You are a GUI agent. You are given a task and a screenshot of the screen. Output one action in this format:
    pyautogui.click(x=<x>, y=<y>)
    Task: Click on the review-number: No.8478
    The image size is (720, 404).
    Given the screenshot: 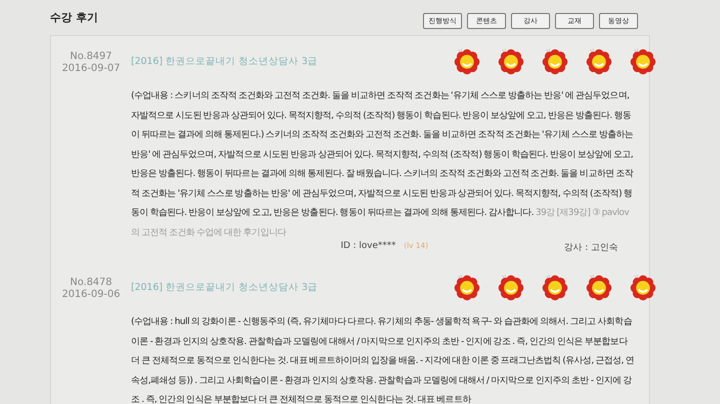 What is the action you would take?
    pyautogui.click(x=91, y=283)
    